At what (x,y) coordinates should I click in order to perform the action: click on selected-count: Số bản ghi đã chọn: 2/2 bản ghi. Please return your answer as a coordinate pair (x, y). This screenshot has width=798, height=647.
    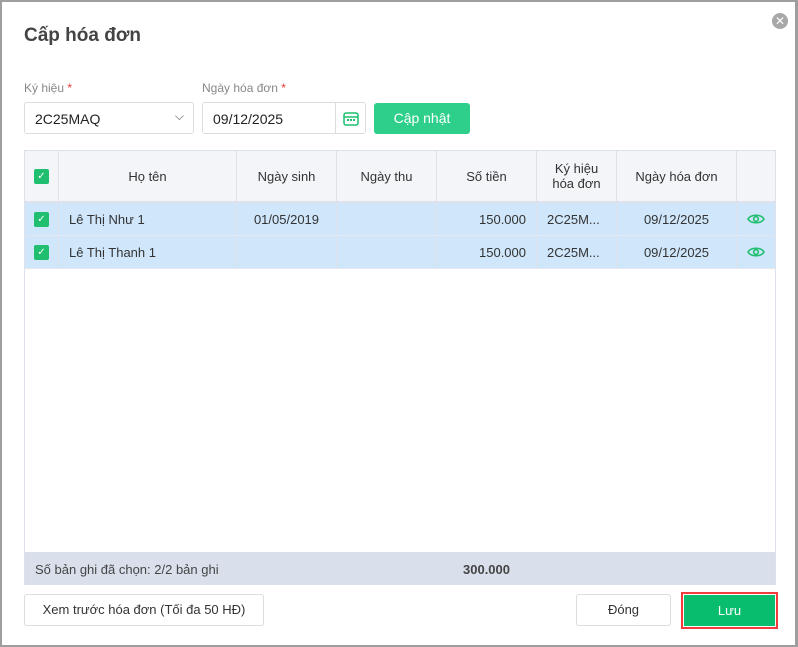
    Looking at the image, I should click on (127, 569).